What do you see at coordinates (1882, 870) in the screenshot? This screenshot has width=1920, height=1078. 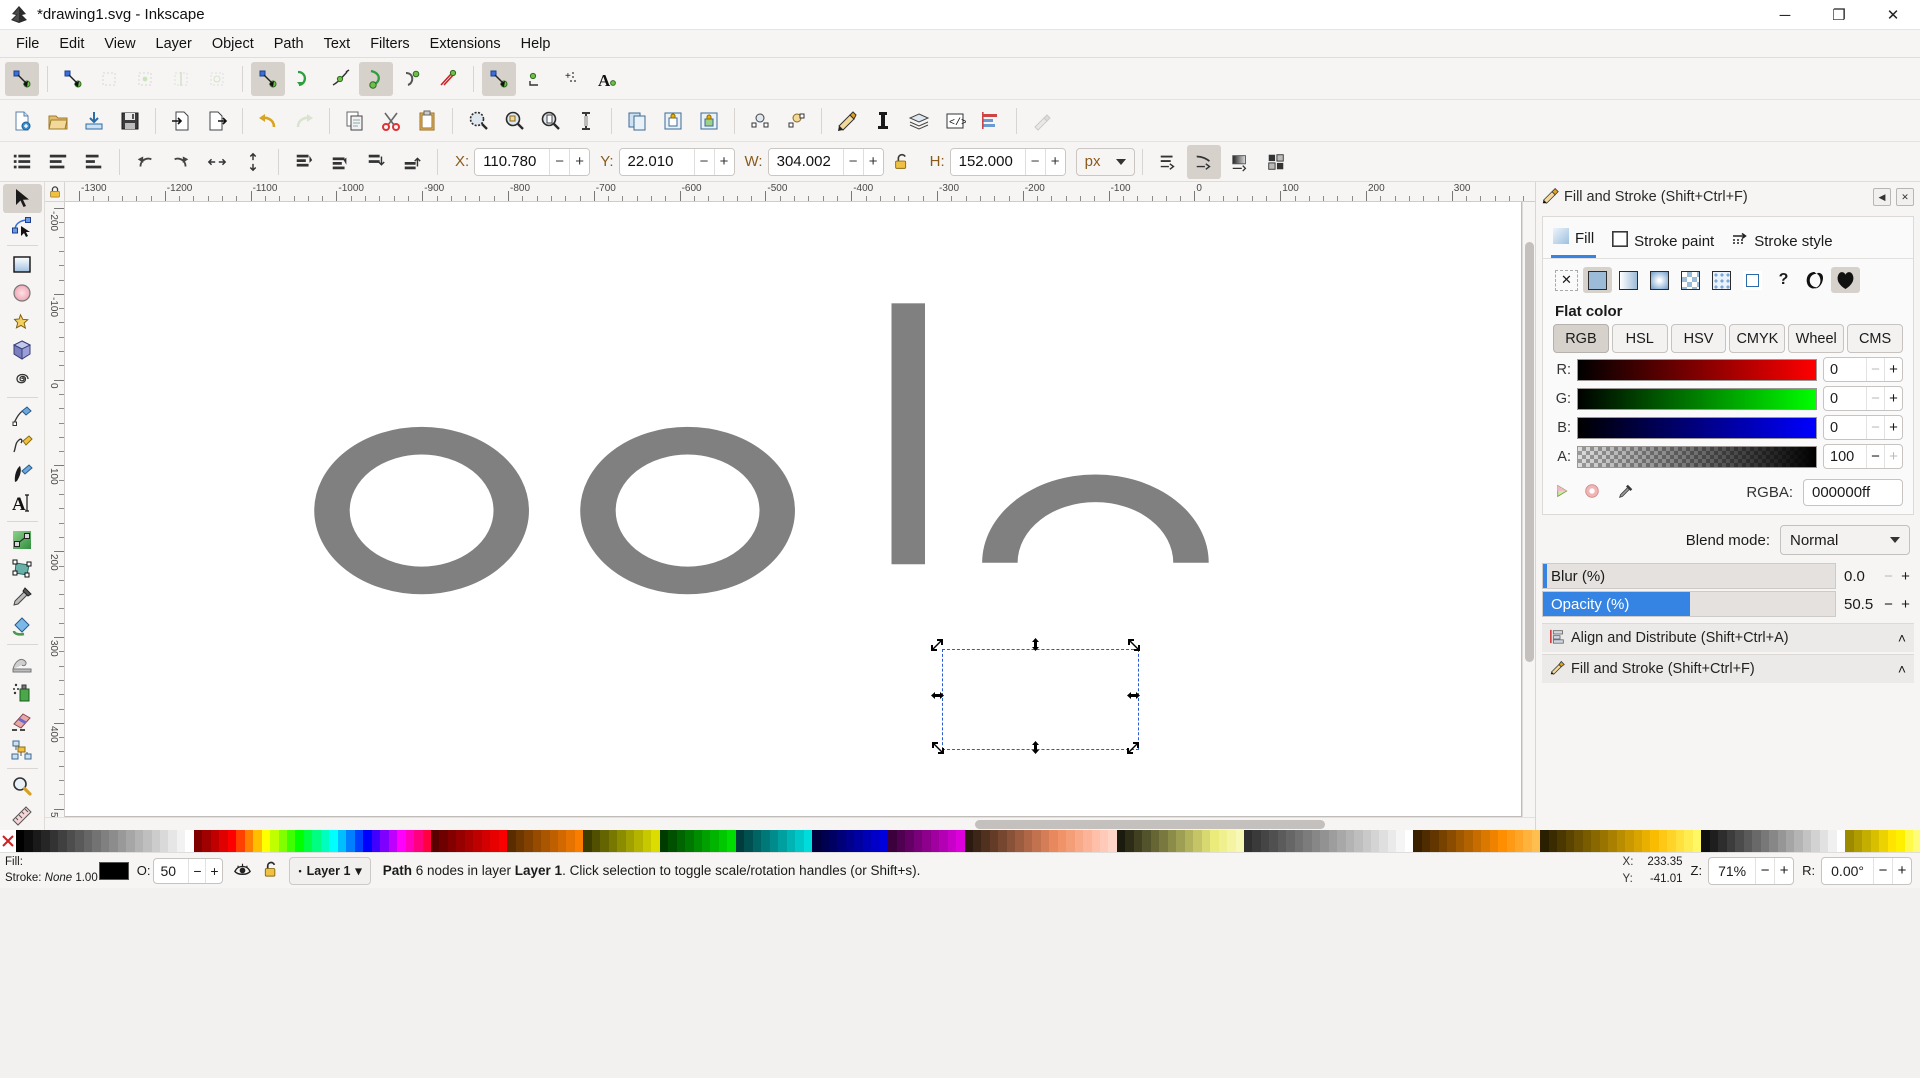 I see `rotation-decrement: −` at bounding box center [1882, 870].